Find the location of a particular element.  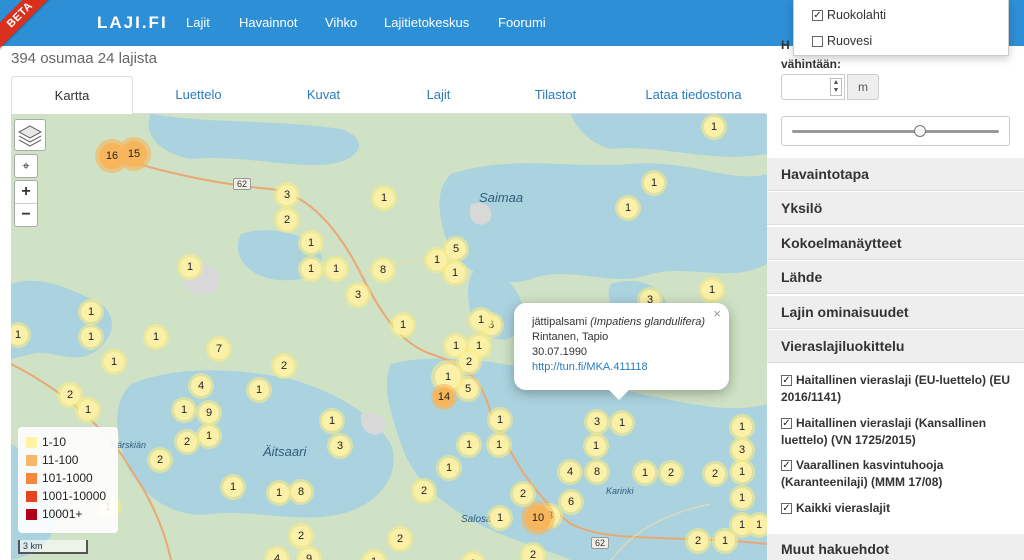

cluster-marker: 5 is located at coordinates (456, 249).